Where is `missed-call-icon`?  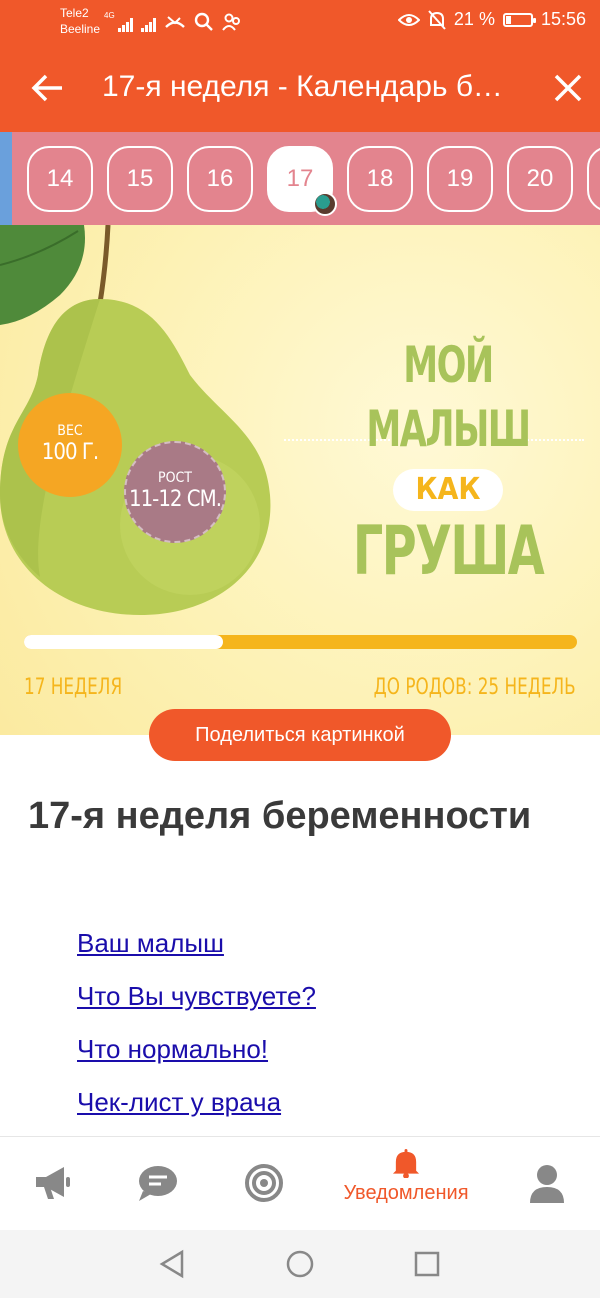 missed-call-icon is located at coordinates (175, 22).